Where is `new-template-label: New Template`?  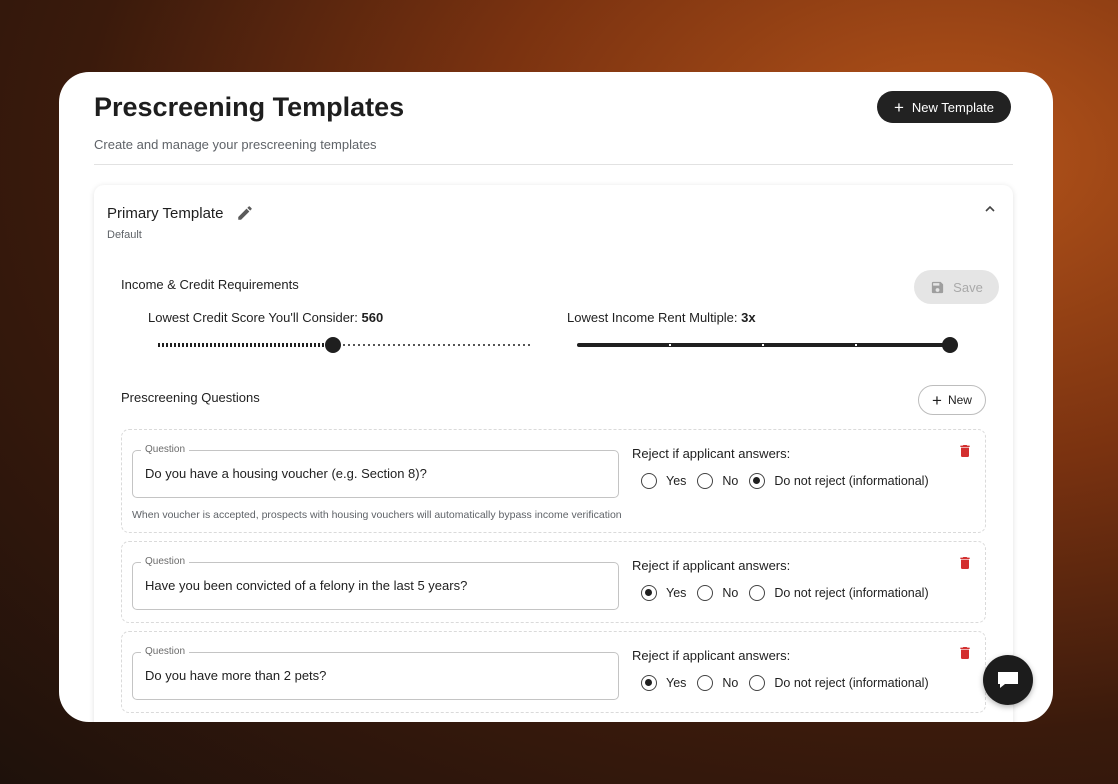
new-template-label: New Template is located at coordinates (953, 107).